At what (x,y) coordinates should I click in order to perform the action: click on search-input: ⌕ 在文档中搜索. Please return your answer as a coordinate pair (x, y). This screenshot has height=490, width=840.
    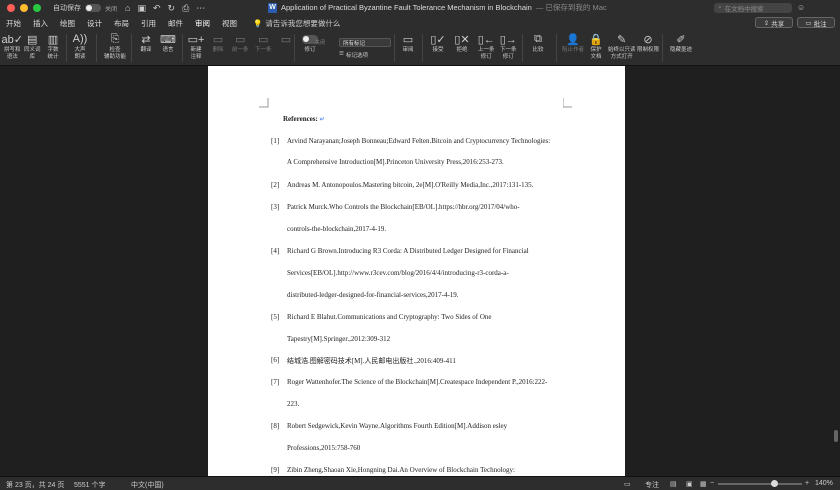
    Looking at the image, I should click on (753, 8).